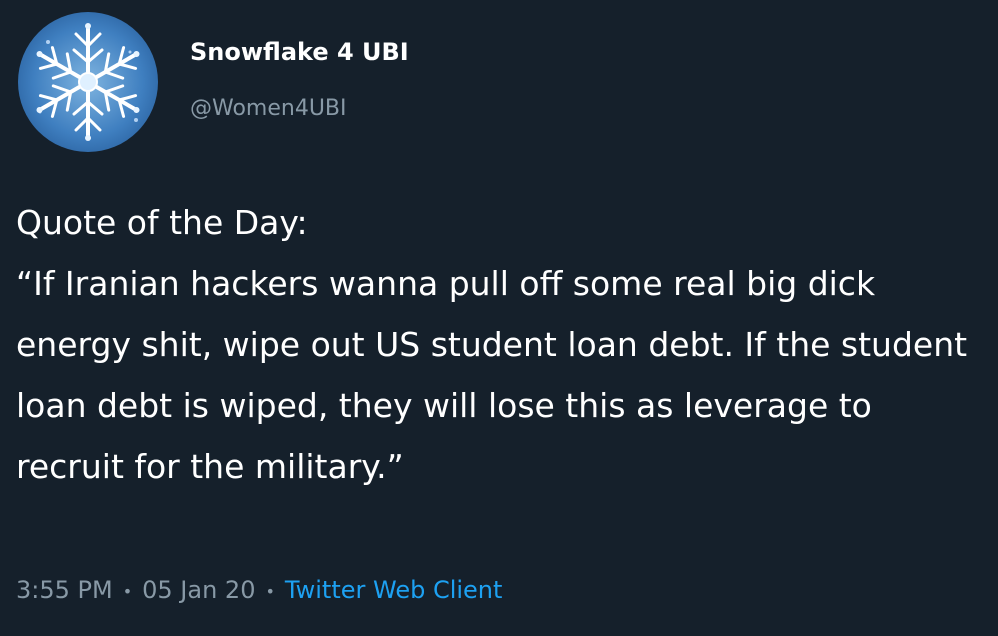  I want to click on tweet-time: 3:55 PM, so click(64, 590).